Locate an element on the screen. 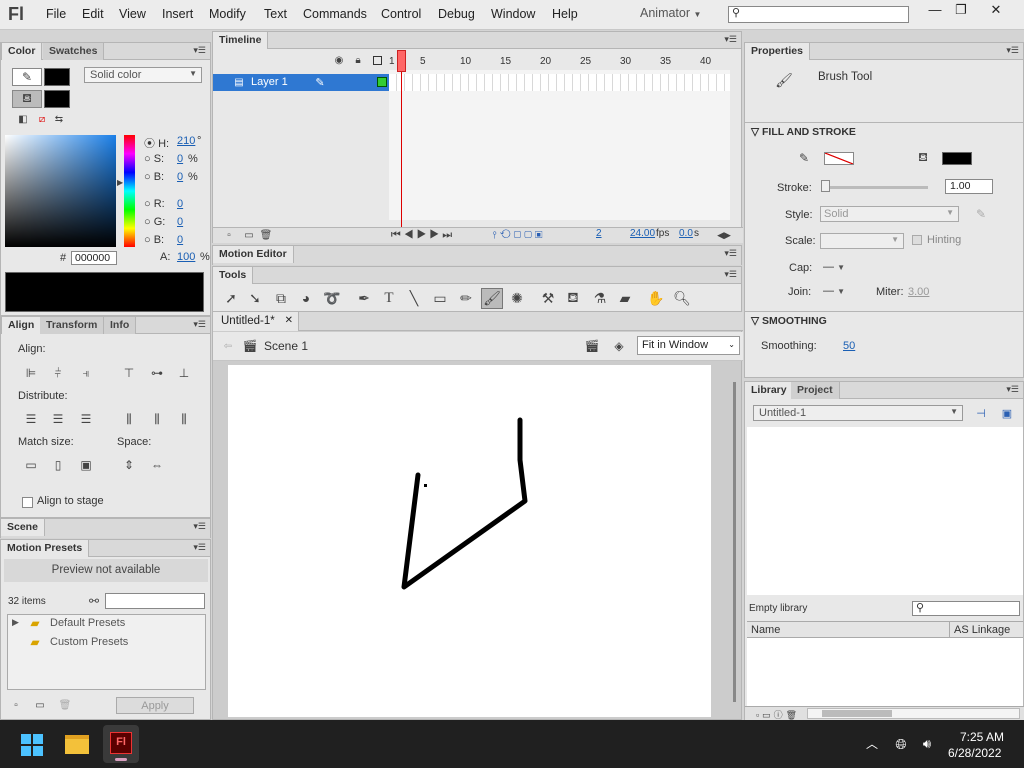  current-frame: 2 is located at coordinates (599, 233).